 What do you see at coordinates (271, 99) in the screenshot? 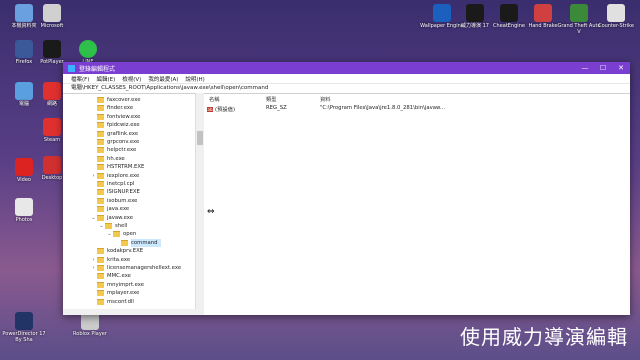
I see `column-header-type: 類型` at bounding box center [271, 99].